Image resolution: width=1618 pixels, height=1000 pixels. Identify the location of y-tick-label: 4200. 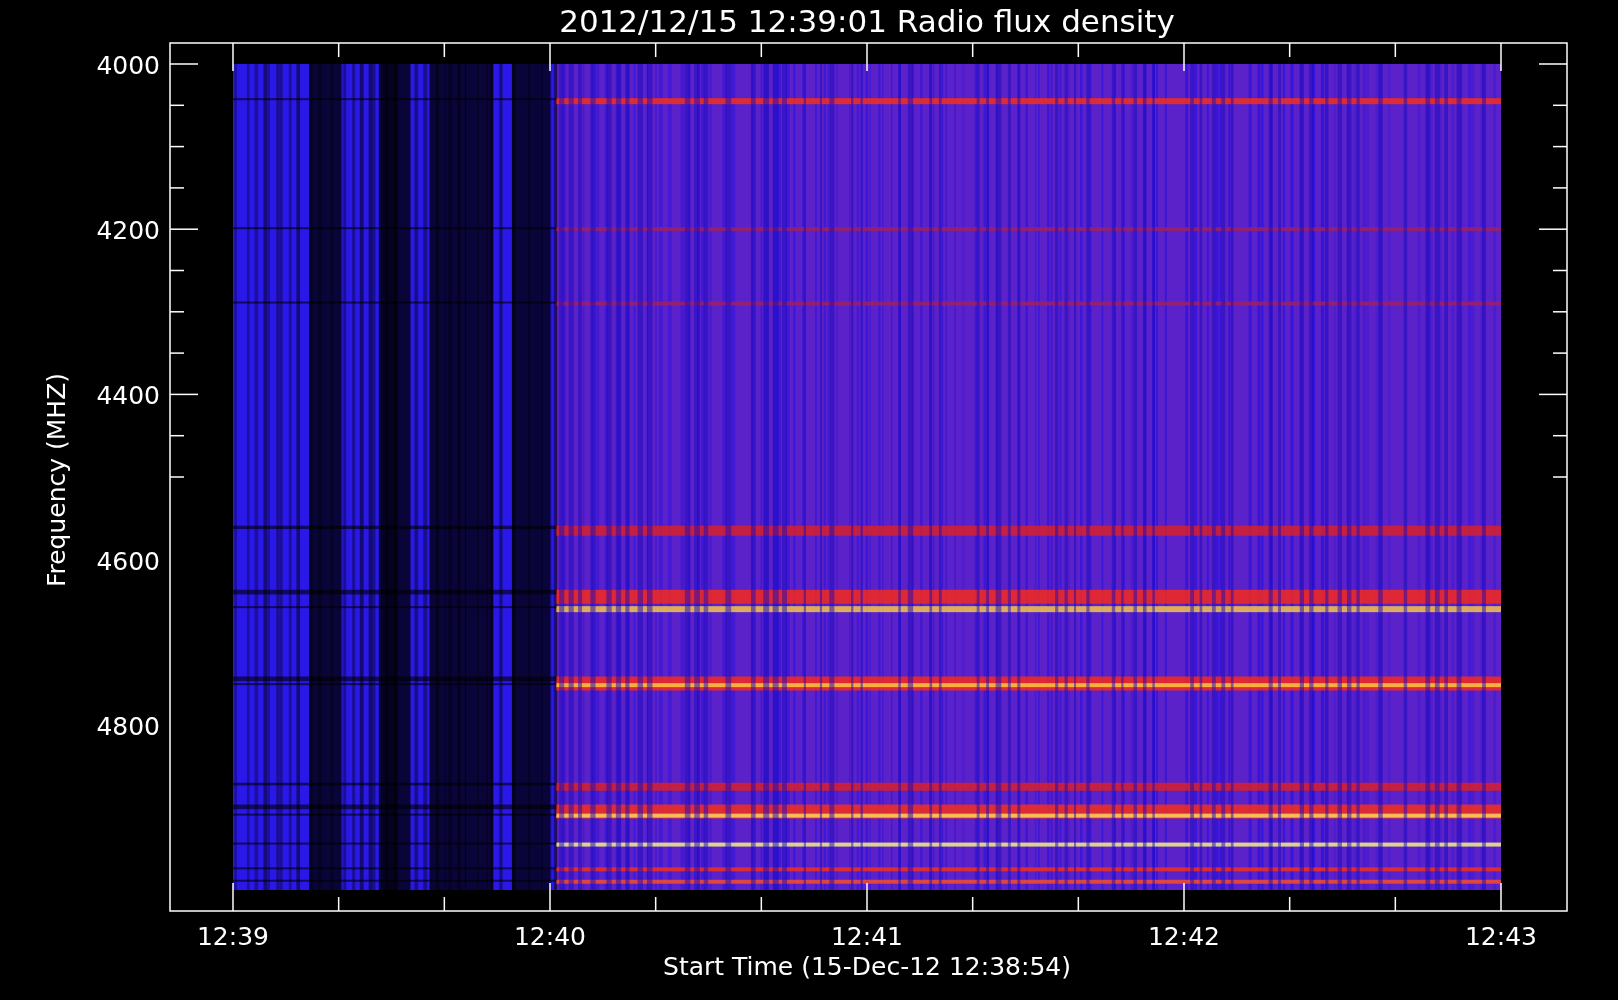
(128, 231).